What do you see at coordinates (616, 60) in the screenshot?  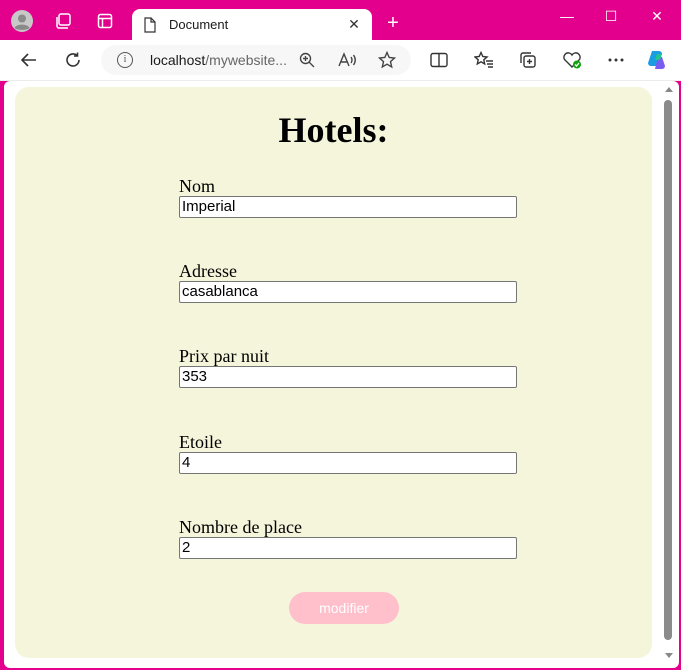 I see `more-options-icon` at bounding box center [616, 60].